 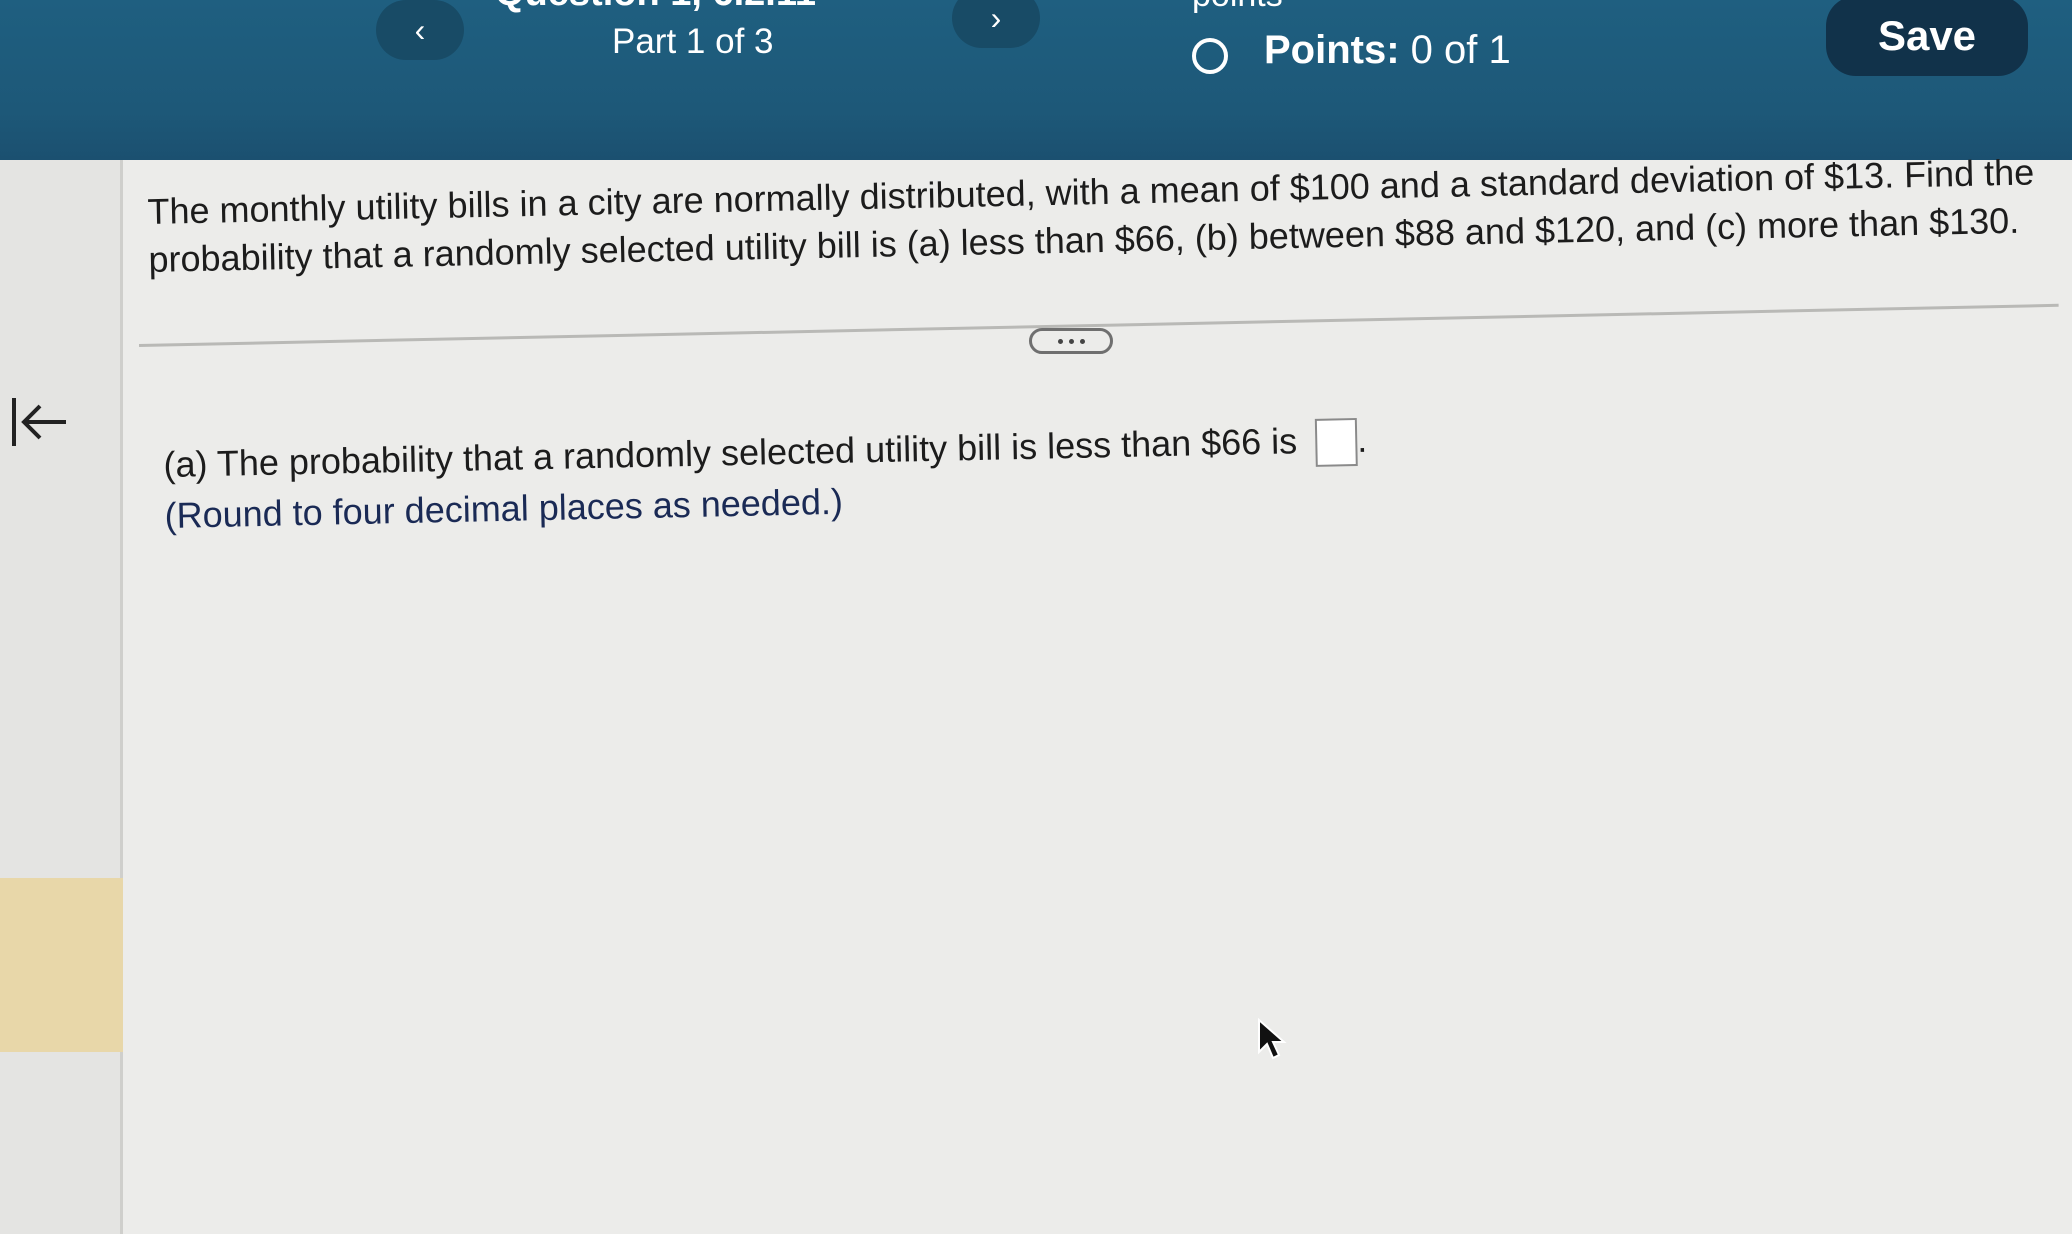 What do you see at coordinates (1237, 7) in the screenshot?
I see `points-caption: points` at bounding box center [1237, 7].